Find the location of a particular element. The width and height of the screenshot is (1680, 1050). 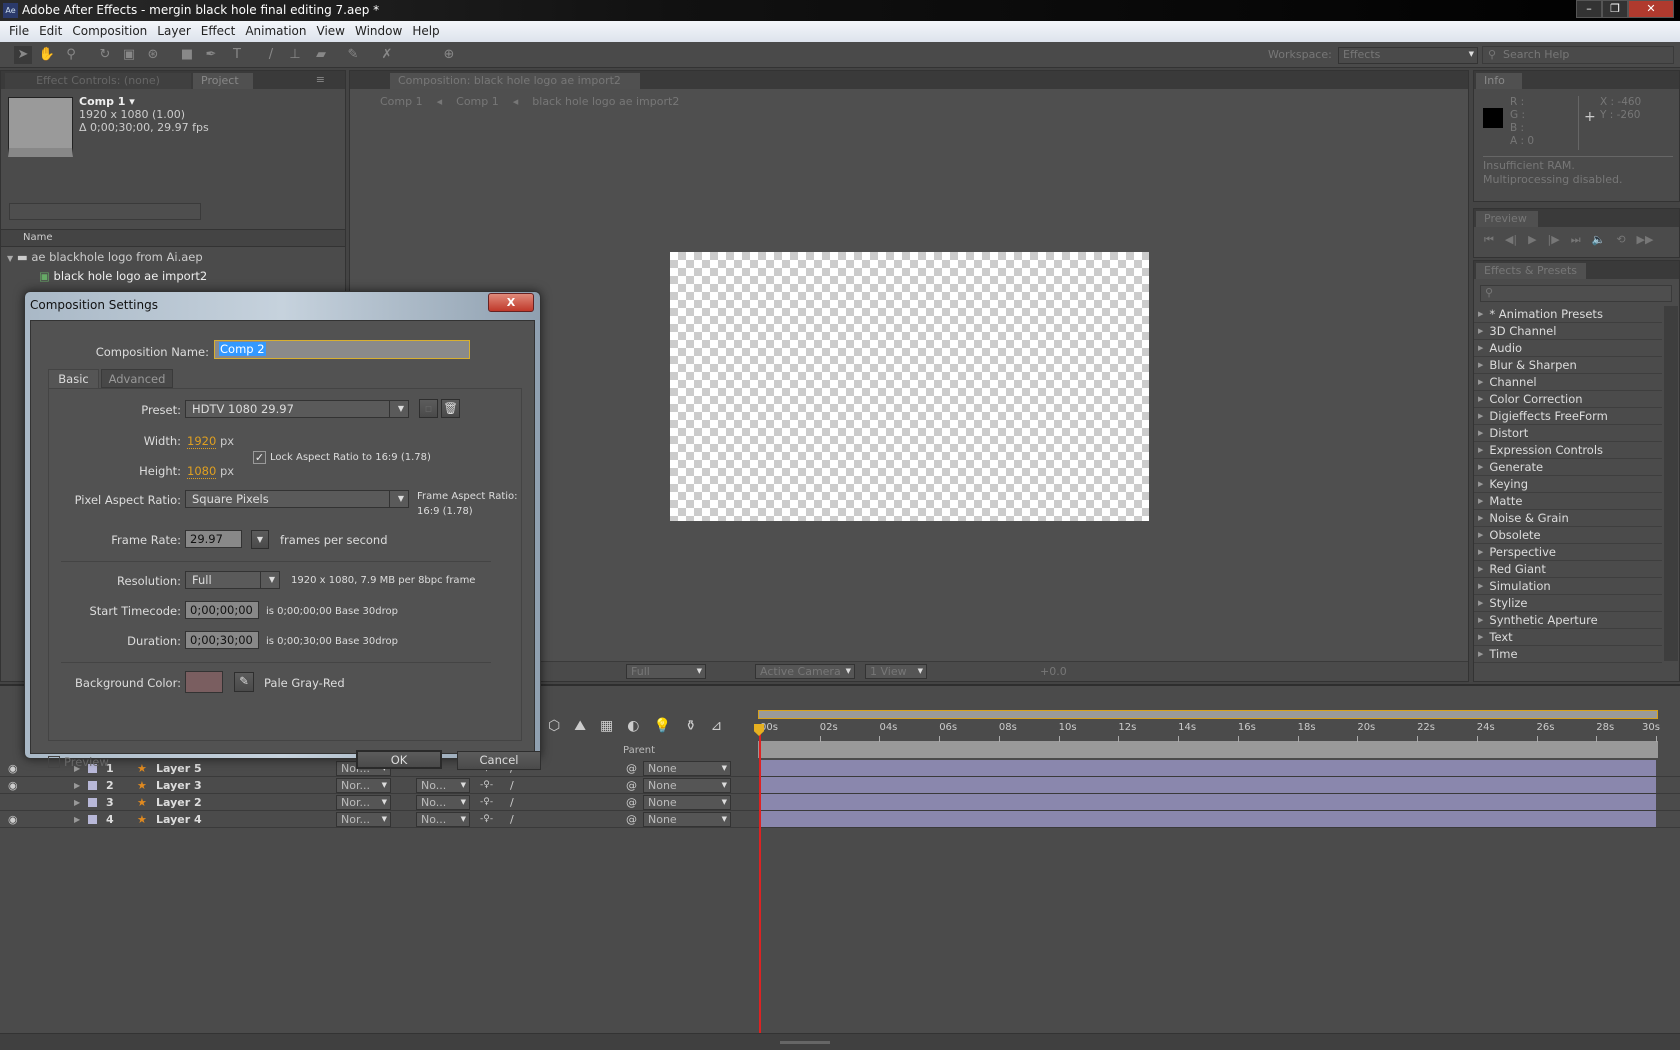

composition-name-input: Comp 2 is located at coordinates (342, 349).